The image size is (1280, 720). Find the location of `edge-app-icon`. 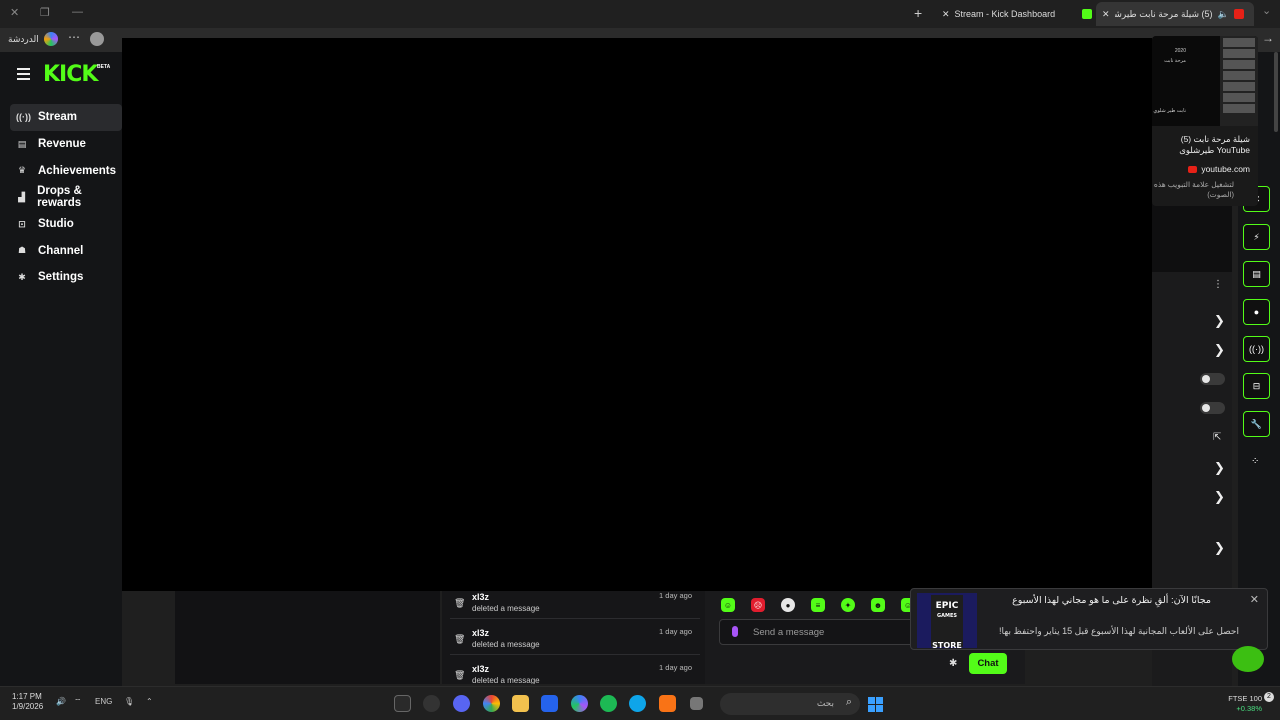

edge-app-icon is located at coordinates (637, 703).